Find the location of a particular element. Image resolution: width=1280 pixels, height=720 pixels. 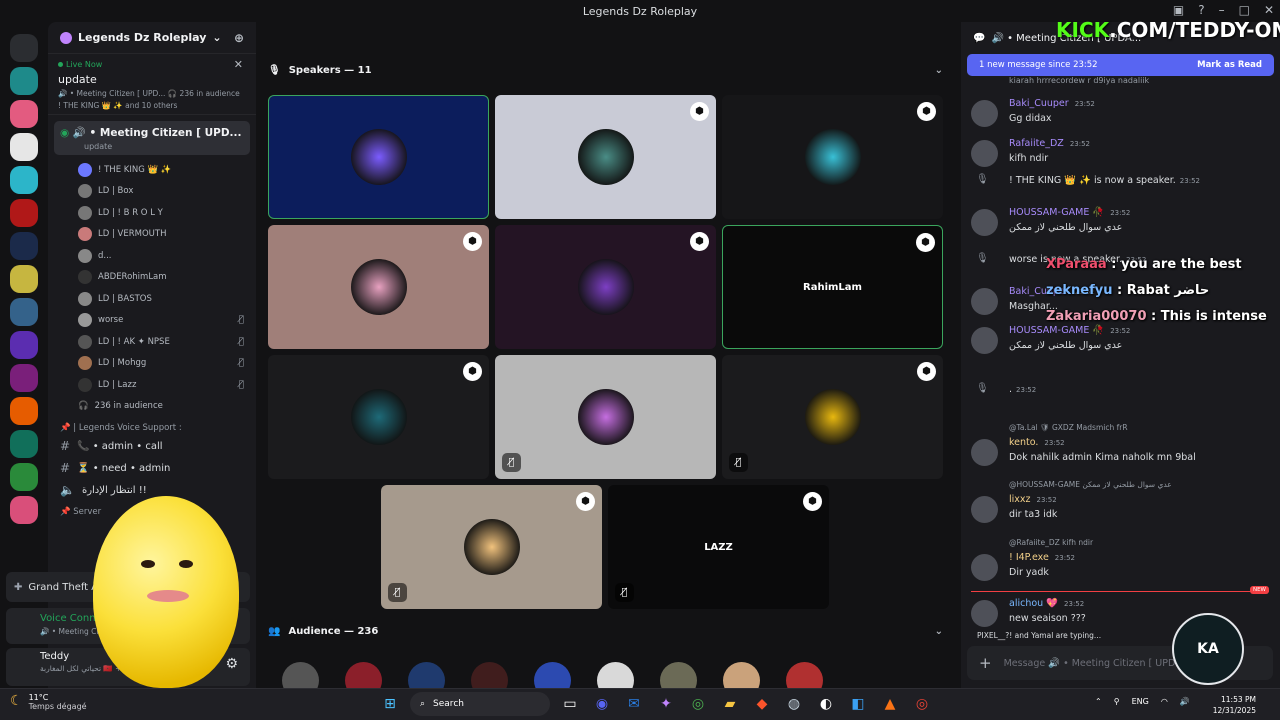

stage-channel-active: ◉ 🔊 • Meeting Citizen [ UPD... update is located at coordinates (152, 138).